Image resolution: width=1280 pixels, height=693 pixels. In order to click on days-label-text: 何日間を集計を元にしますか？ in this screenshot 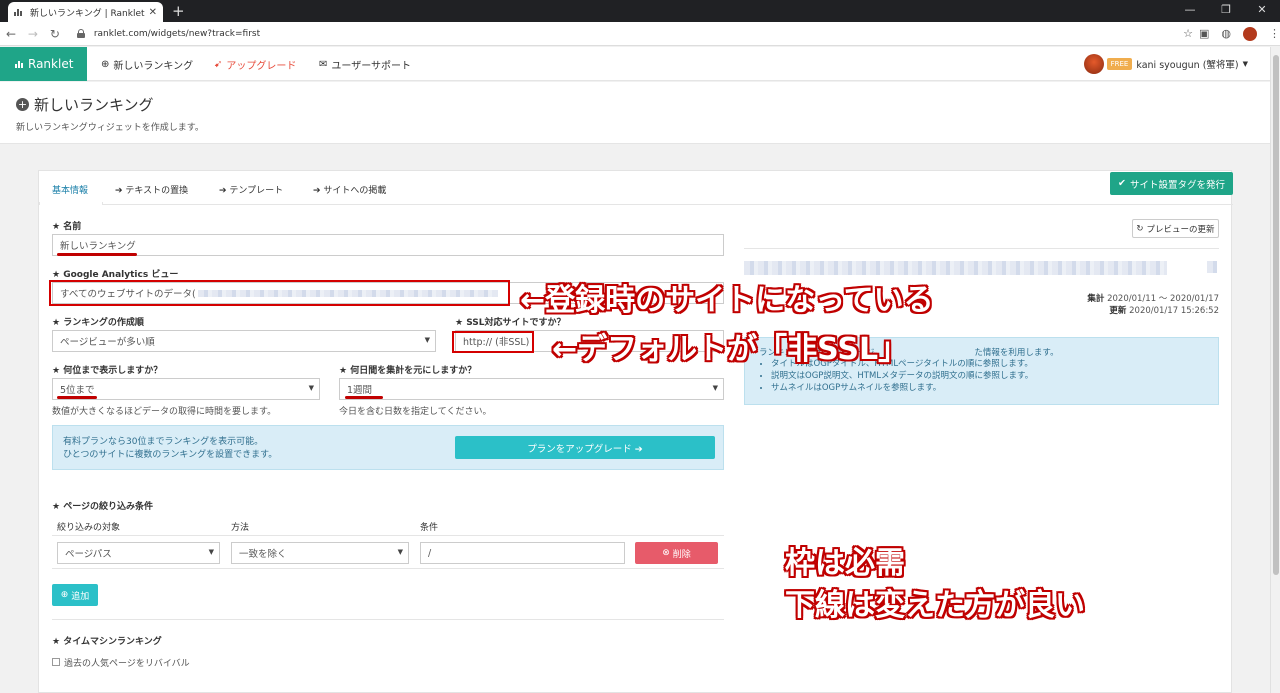, I will do `click(413, 371)`.